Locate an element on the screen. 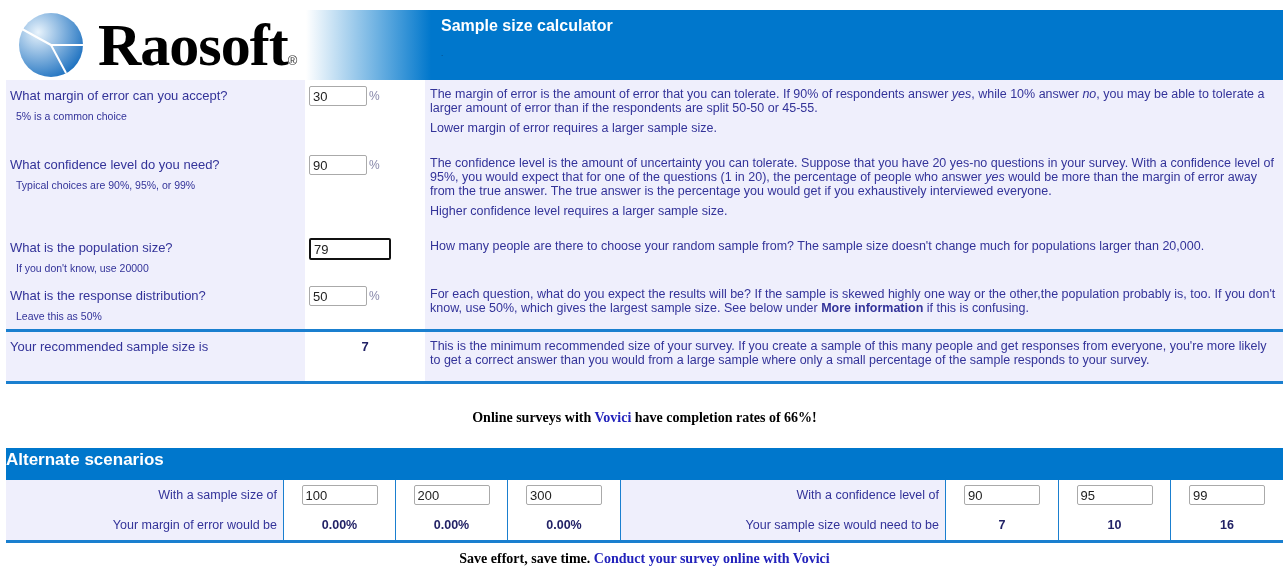 This screenshot has width=1286, height=571. section-header: Alternate scenarios is located at coordinates (644, 464).